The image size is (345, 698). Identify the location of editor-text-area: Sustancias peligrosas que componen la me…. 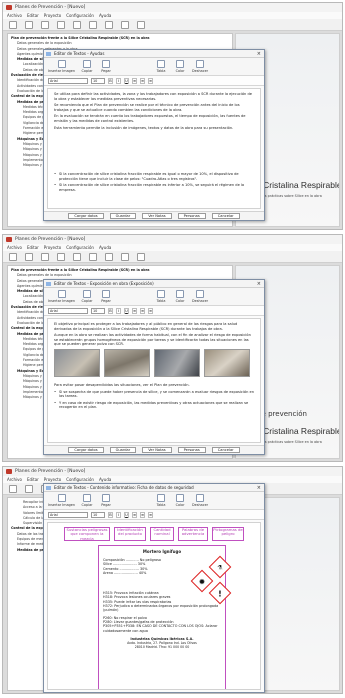
(154, 606).